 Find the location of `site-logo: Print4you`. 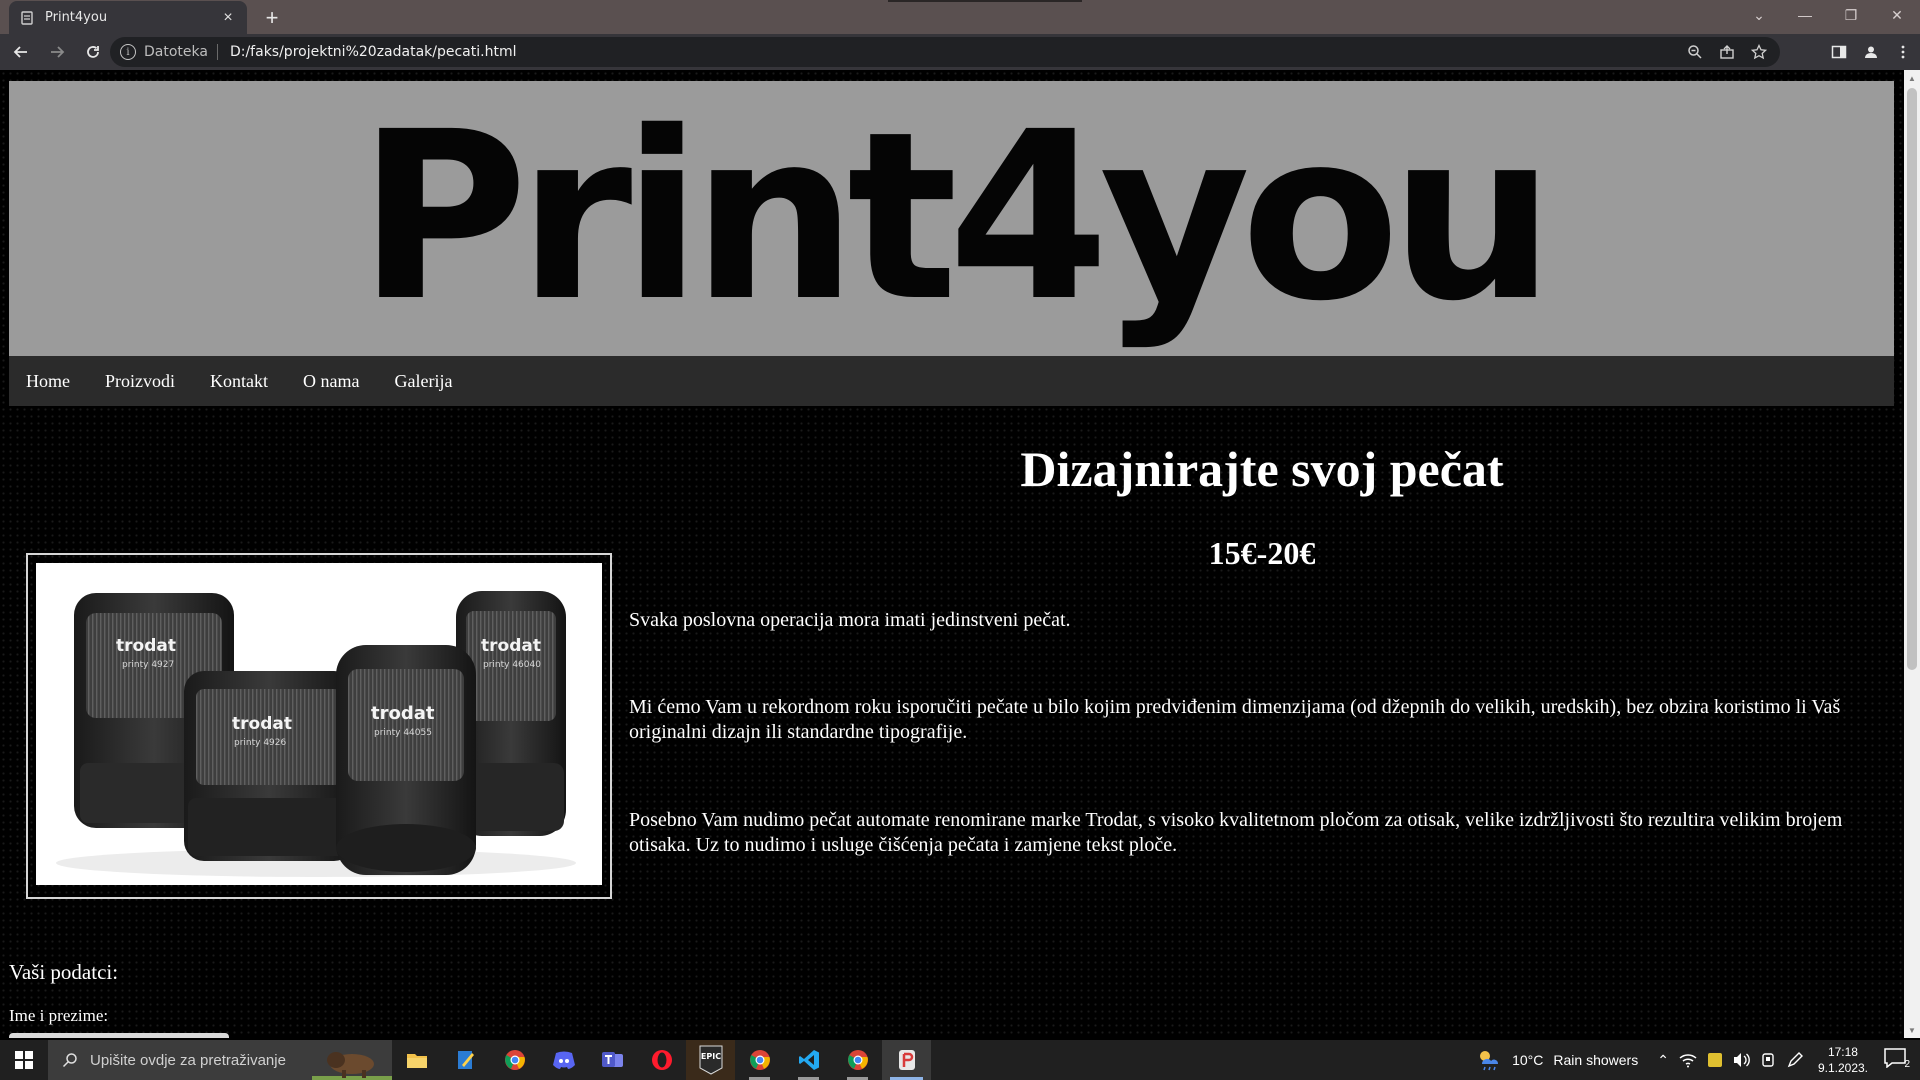

site-logo: Print4you is located at coordinates (956, 217).